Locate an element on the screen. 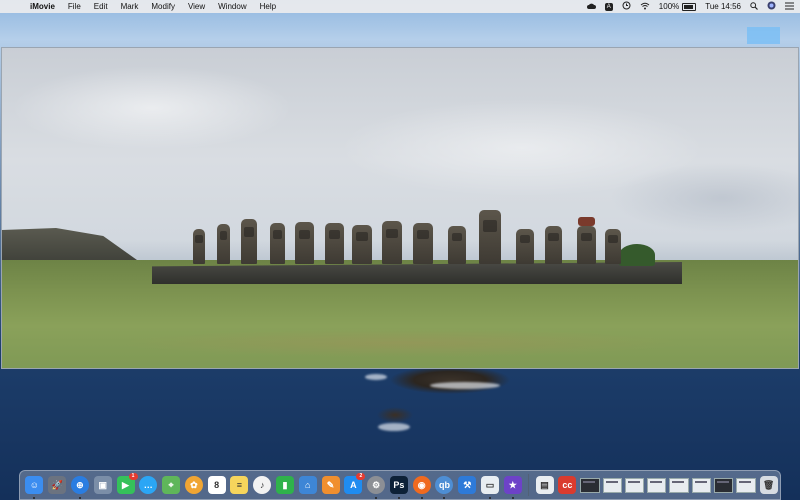 This screenshot has height=500, width=800. input-source-icon: A is located at coordinates (608, 6).